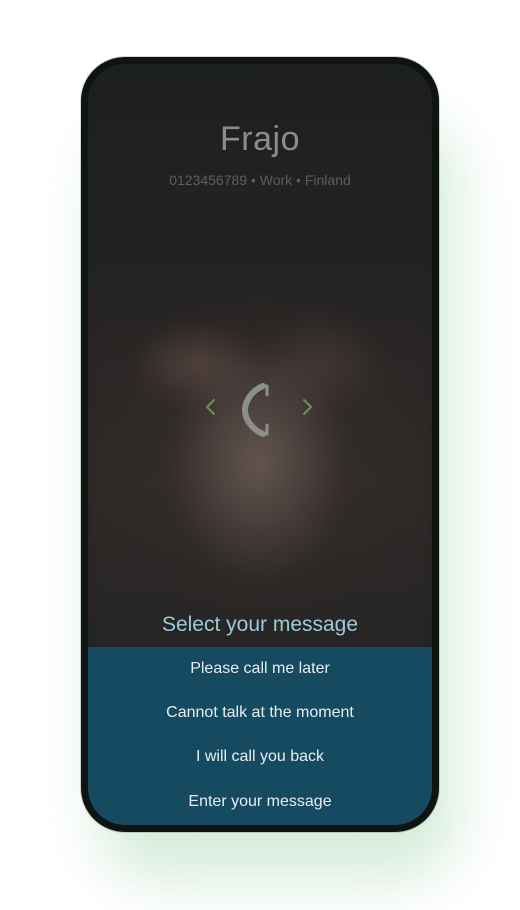  Describe the element at coordinates (260, 757) in the screenshot. I see `message-option-call-back: I will call you back` at that location.